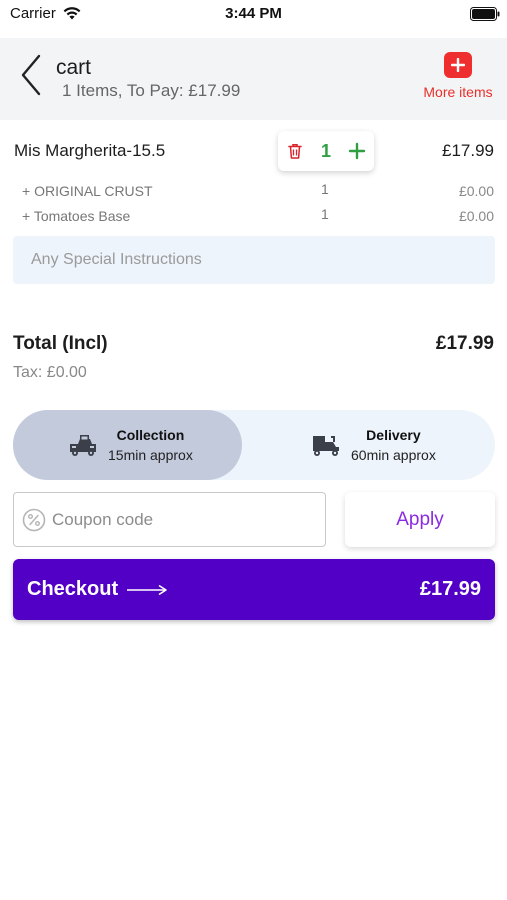 The width and height of the screenshot is (507, 900). Describe the element at coordinates (90, 150) in the screenshot. I see `cart-item-name: Mis Margherita-15.5` at that location.